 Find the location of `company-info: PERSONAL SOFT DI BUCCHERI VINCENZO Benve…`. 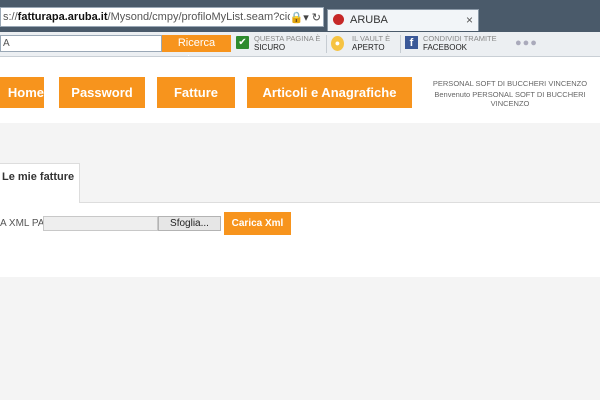

company-info: PERSONAL SOFT DI BUCCHERI VINCENZO Benve… is located at coordinates (510, 93).